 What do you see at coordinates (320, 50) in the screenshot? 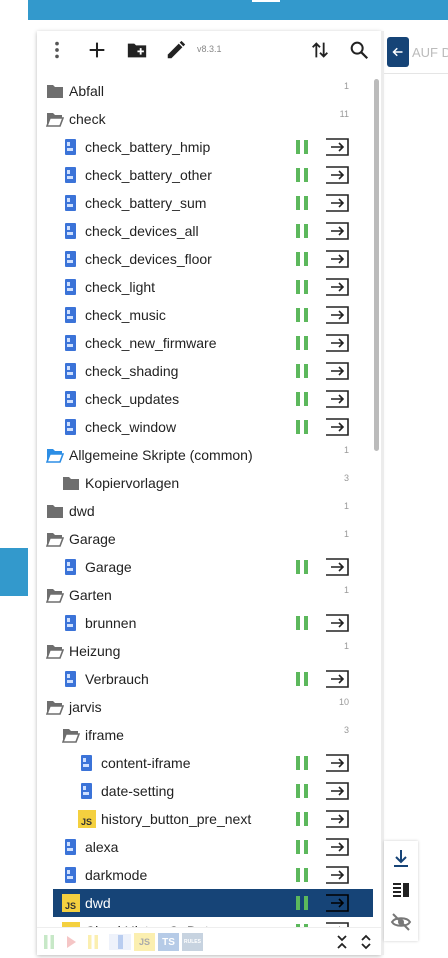
I see `sort-icon` at bounding box center [320, 50].